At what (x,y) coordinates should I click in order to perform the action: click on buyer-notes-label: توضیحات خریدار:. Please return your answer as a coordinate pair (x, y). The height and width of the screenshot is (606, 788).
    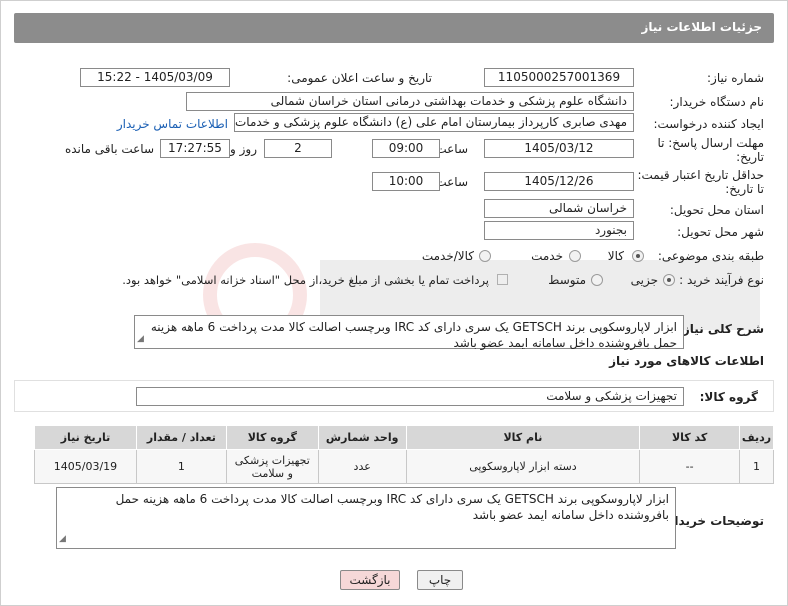
    Looking at the image, I should click on (713, 521).